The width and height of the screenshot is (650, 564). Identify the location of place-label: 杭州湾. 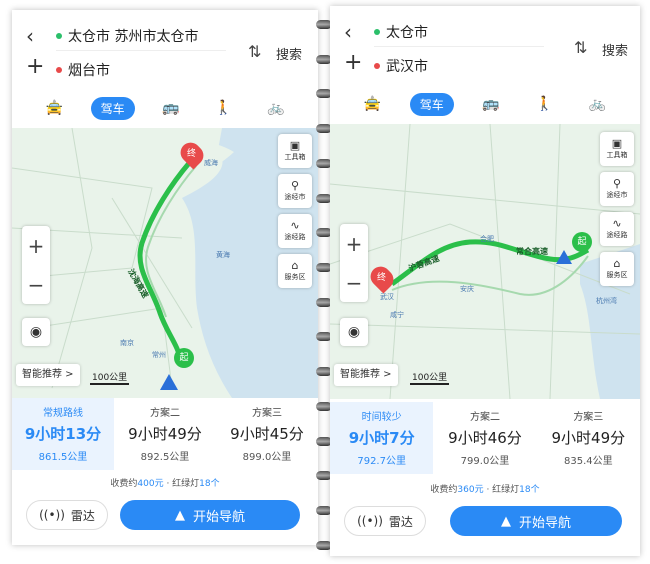
(606, 301).